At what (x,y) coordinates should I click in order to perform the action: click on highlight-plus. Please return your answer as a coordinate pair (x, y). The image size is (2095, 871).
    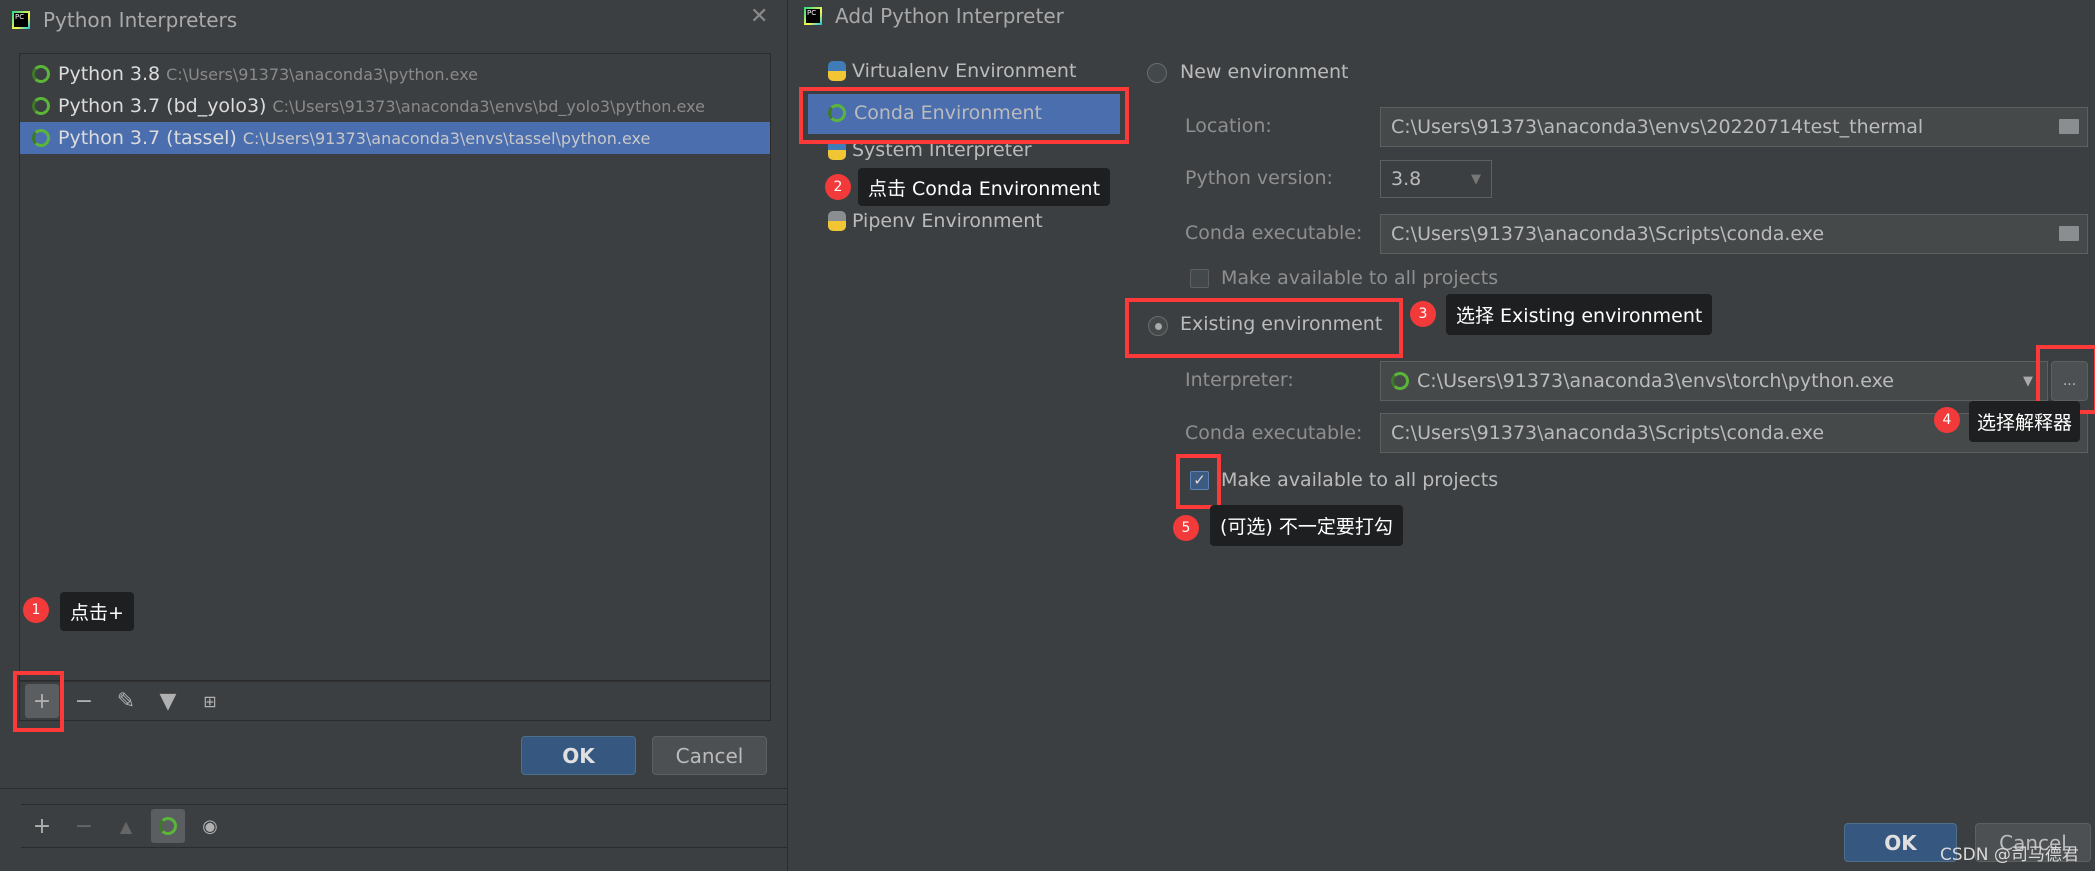
    Looking at the image, I should click on (38, 701).